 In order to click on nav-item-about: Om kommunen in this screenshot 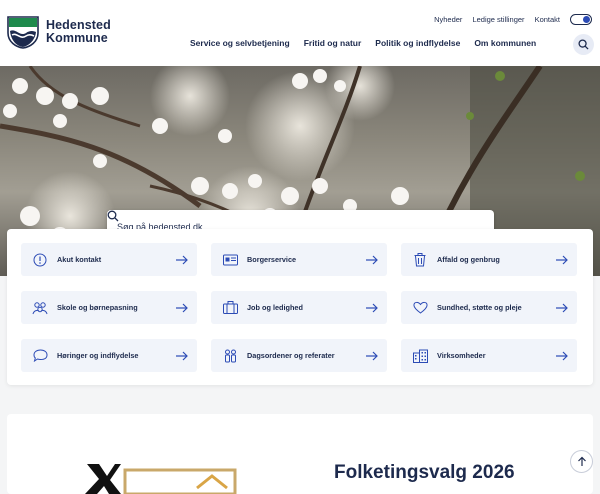, I will do `click(505, 43)`.